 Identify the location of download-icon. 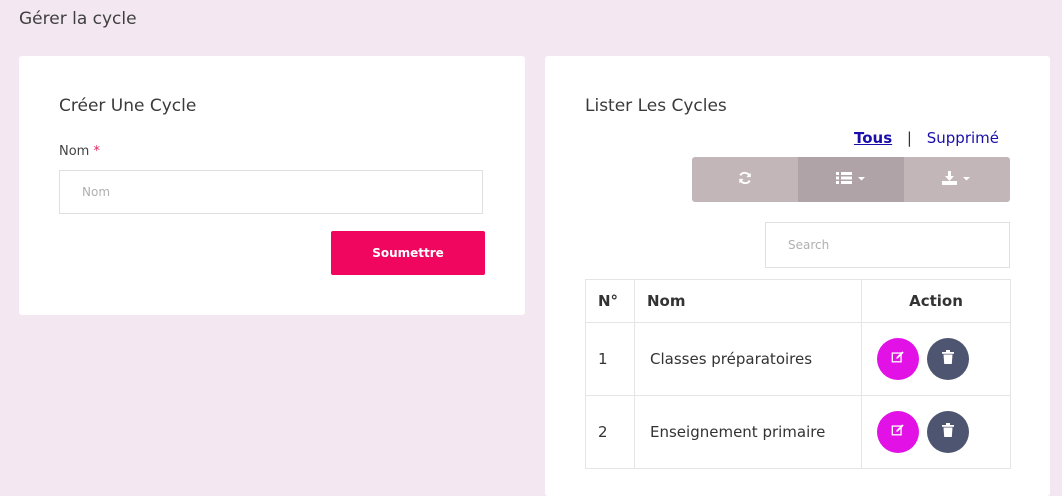
(957, 179).